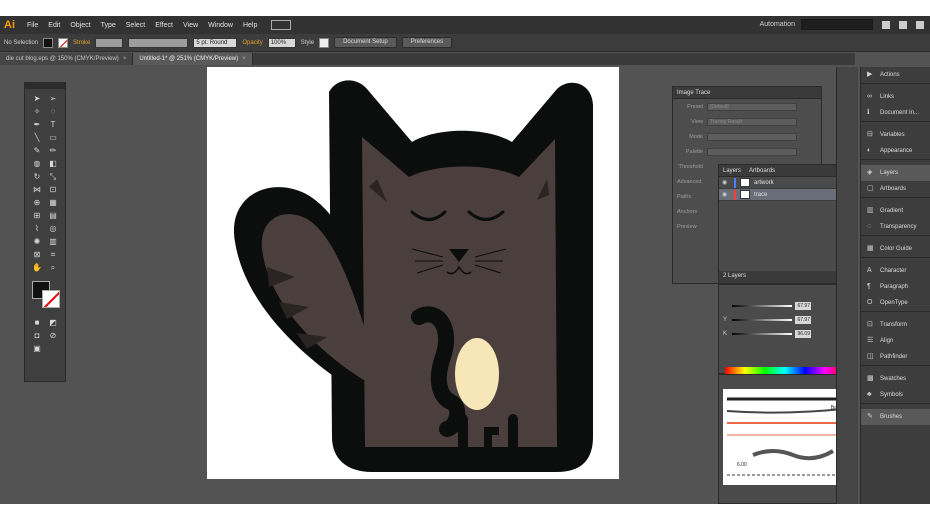 The height and width of the screenshot is (522, 930). I want to click on gradient-mode-icon: ◩, so click(53, 322).